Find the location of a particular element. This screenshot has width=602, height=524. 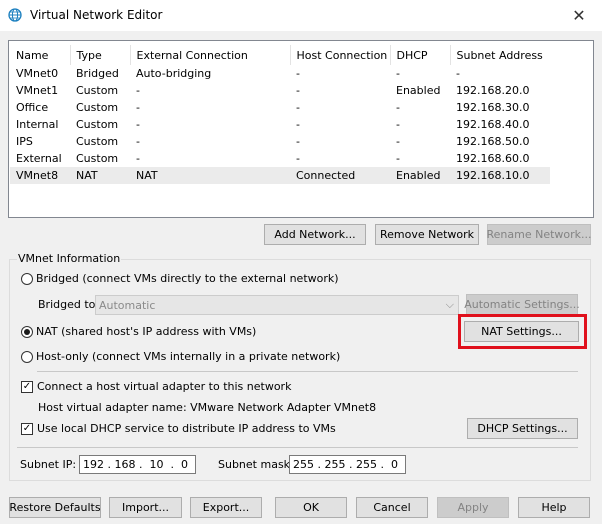

column-header-host-connection: Host Connection is located at coordinates (340, 55).